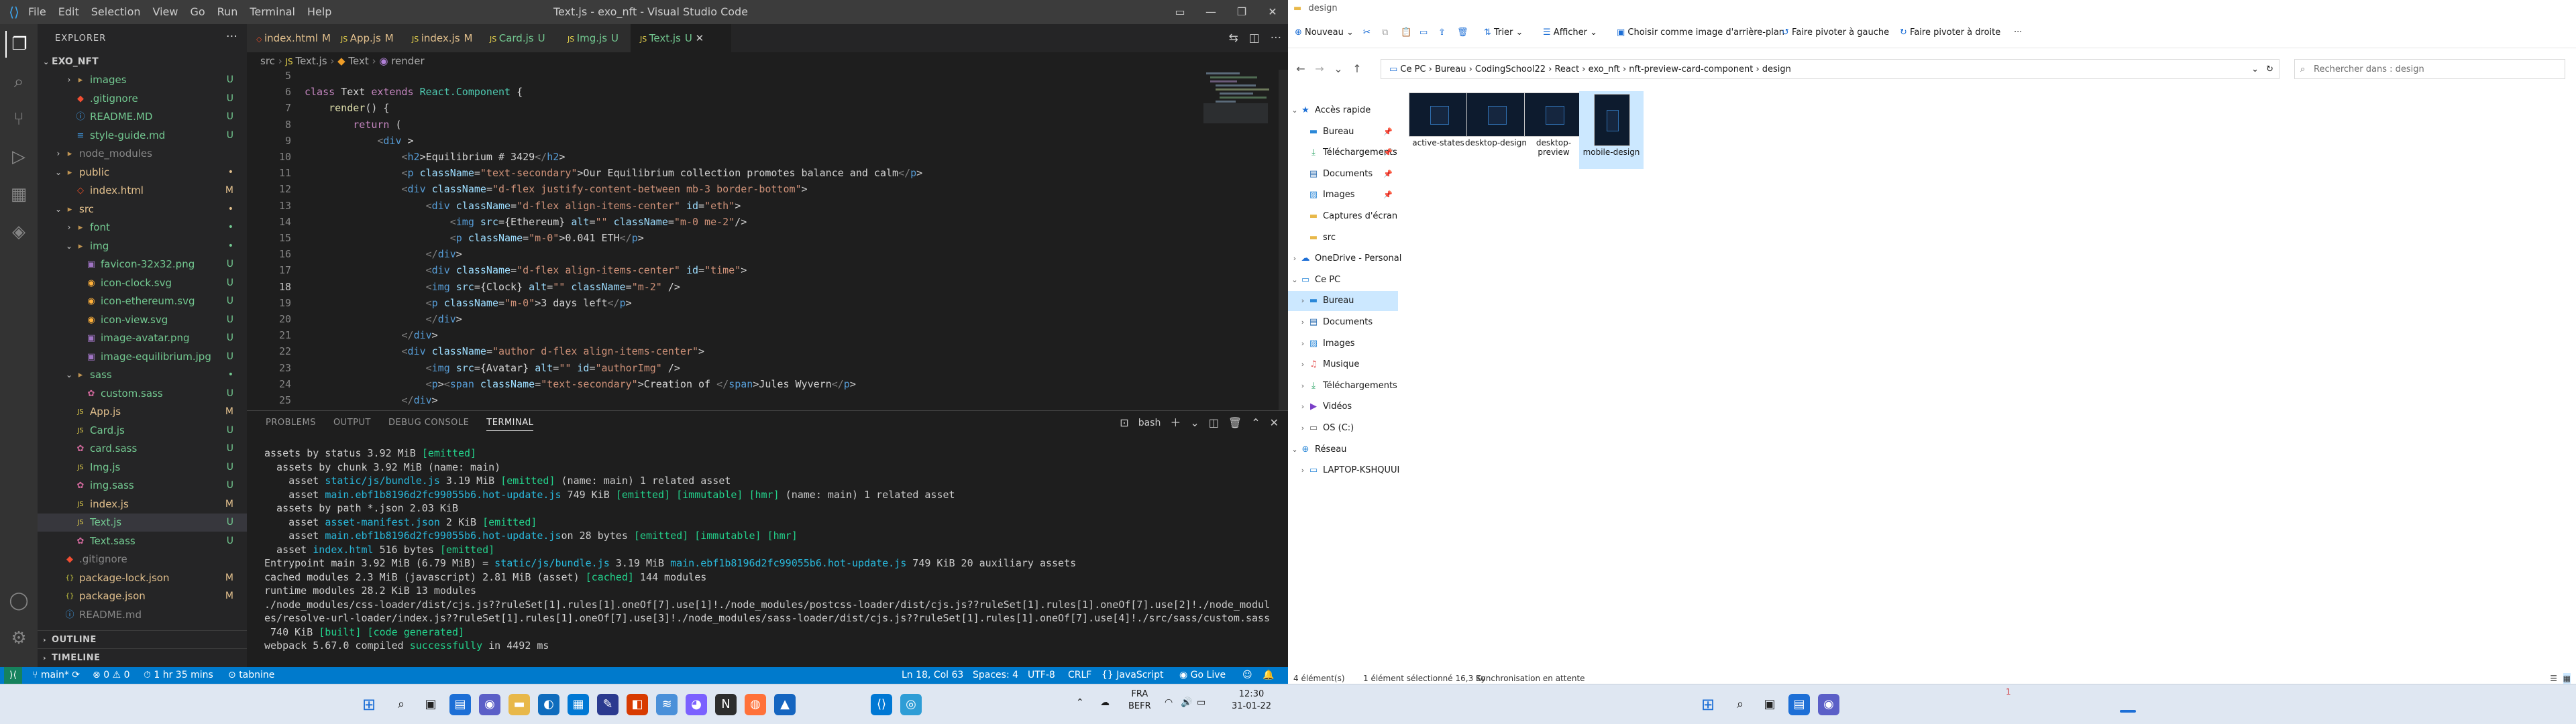 The image size is (2576, 724). Describe the element at coordinates (18, 194) in the screenshot. I see `extensions-icon: ▦` at that location.